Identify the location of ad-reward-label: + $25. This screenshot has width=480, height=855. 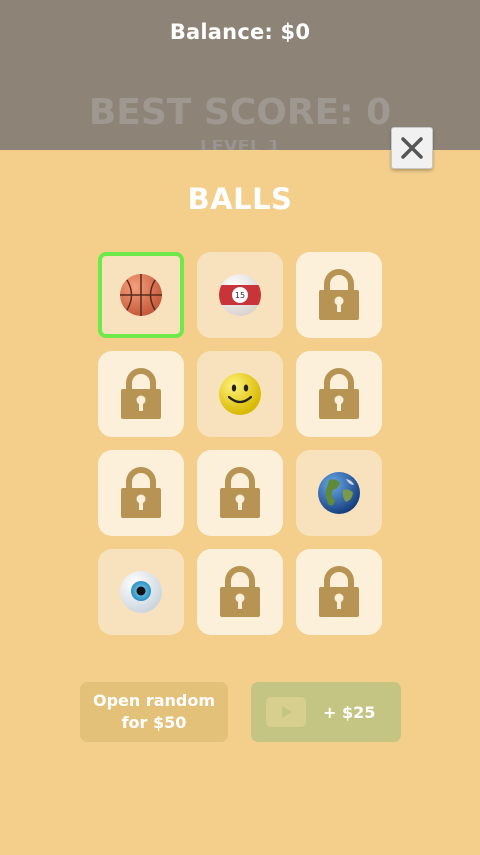
(349, 712).